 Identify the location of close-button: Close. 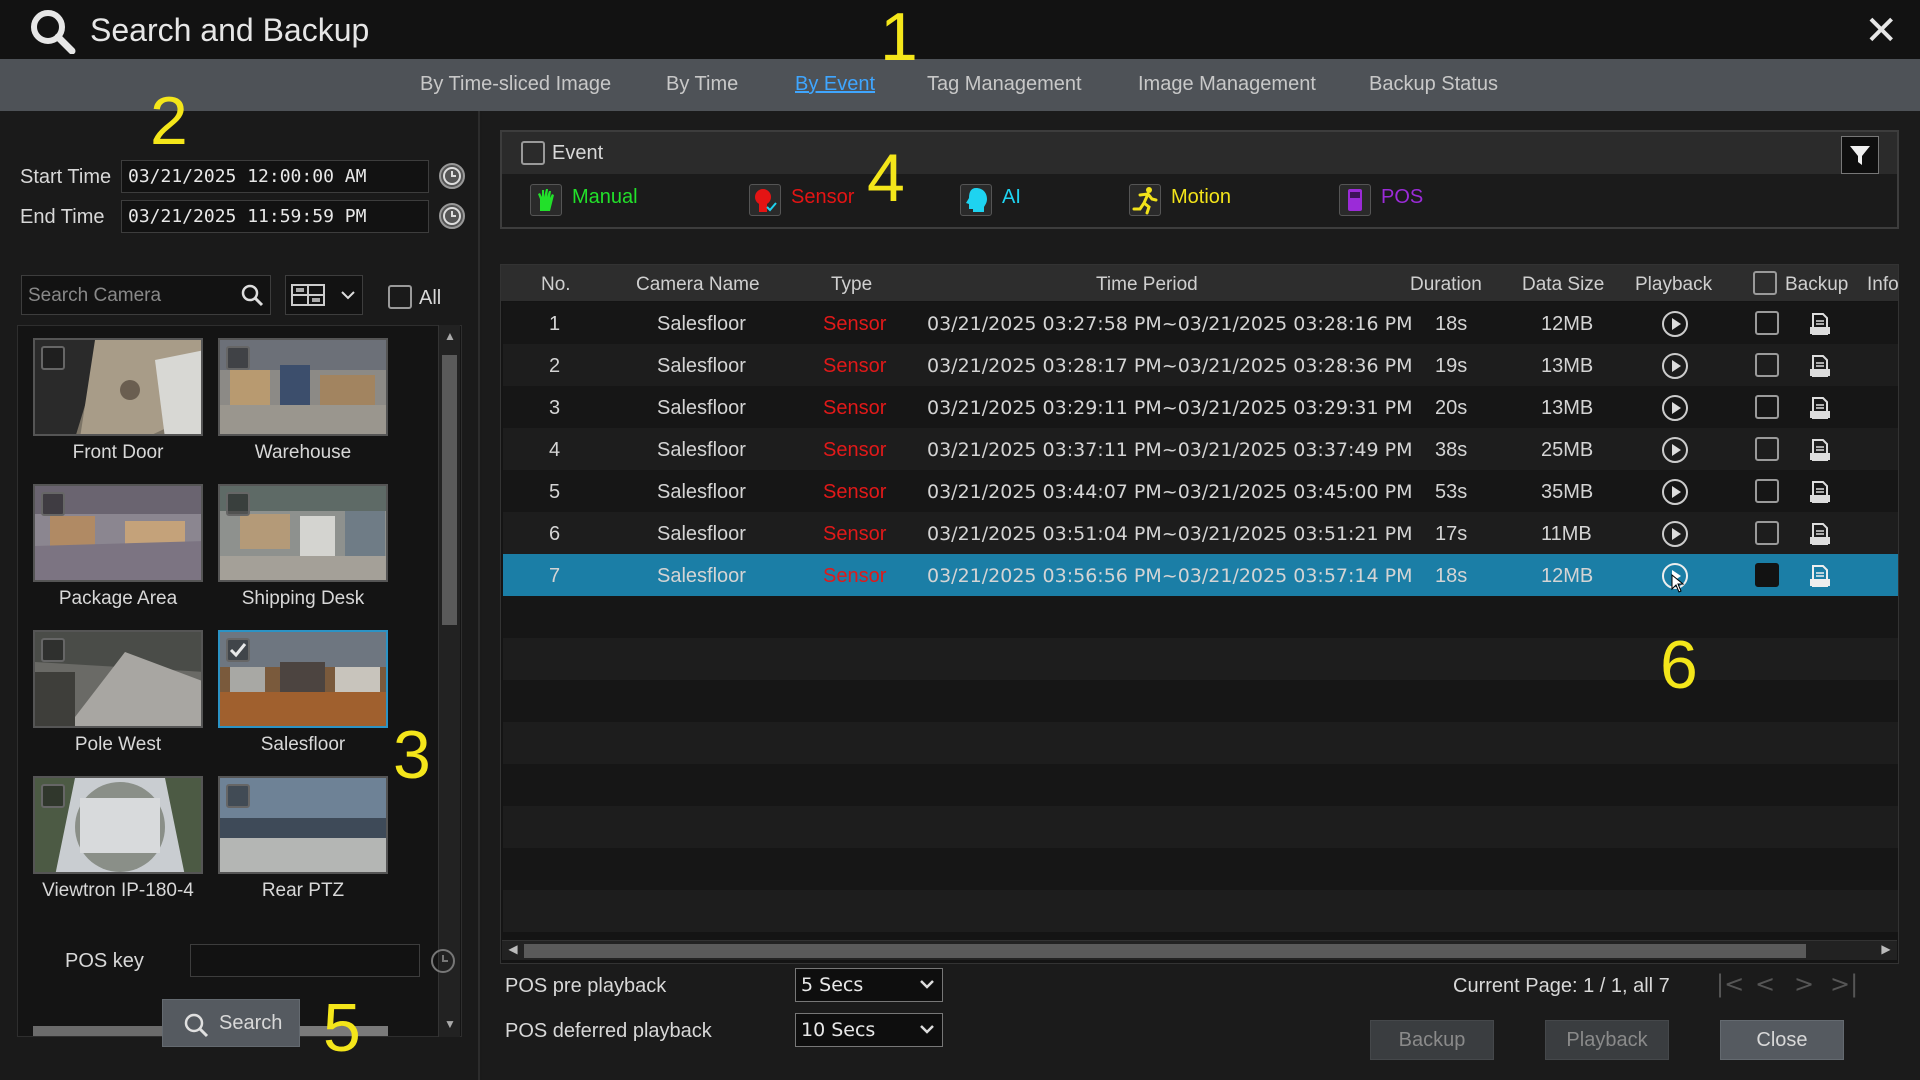
(1782, 1040).